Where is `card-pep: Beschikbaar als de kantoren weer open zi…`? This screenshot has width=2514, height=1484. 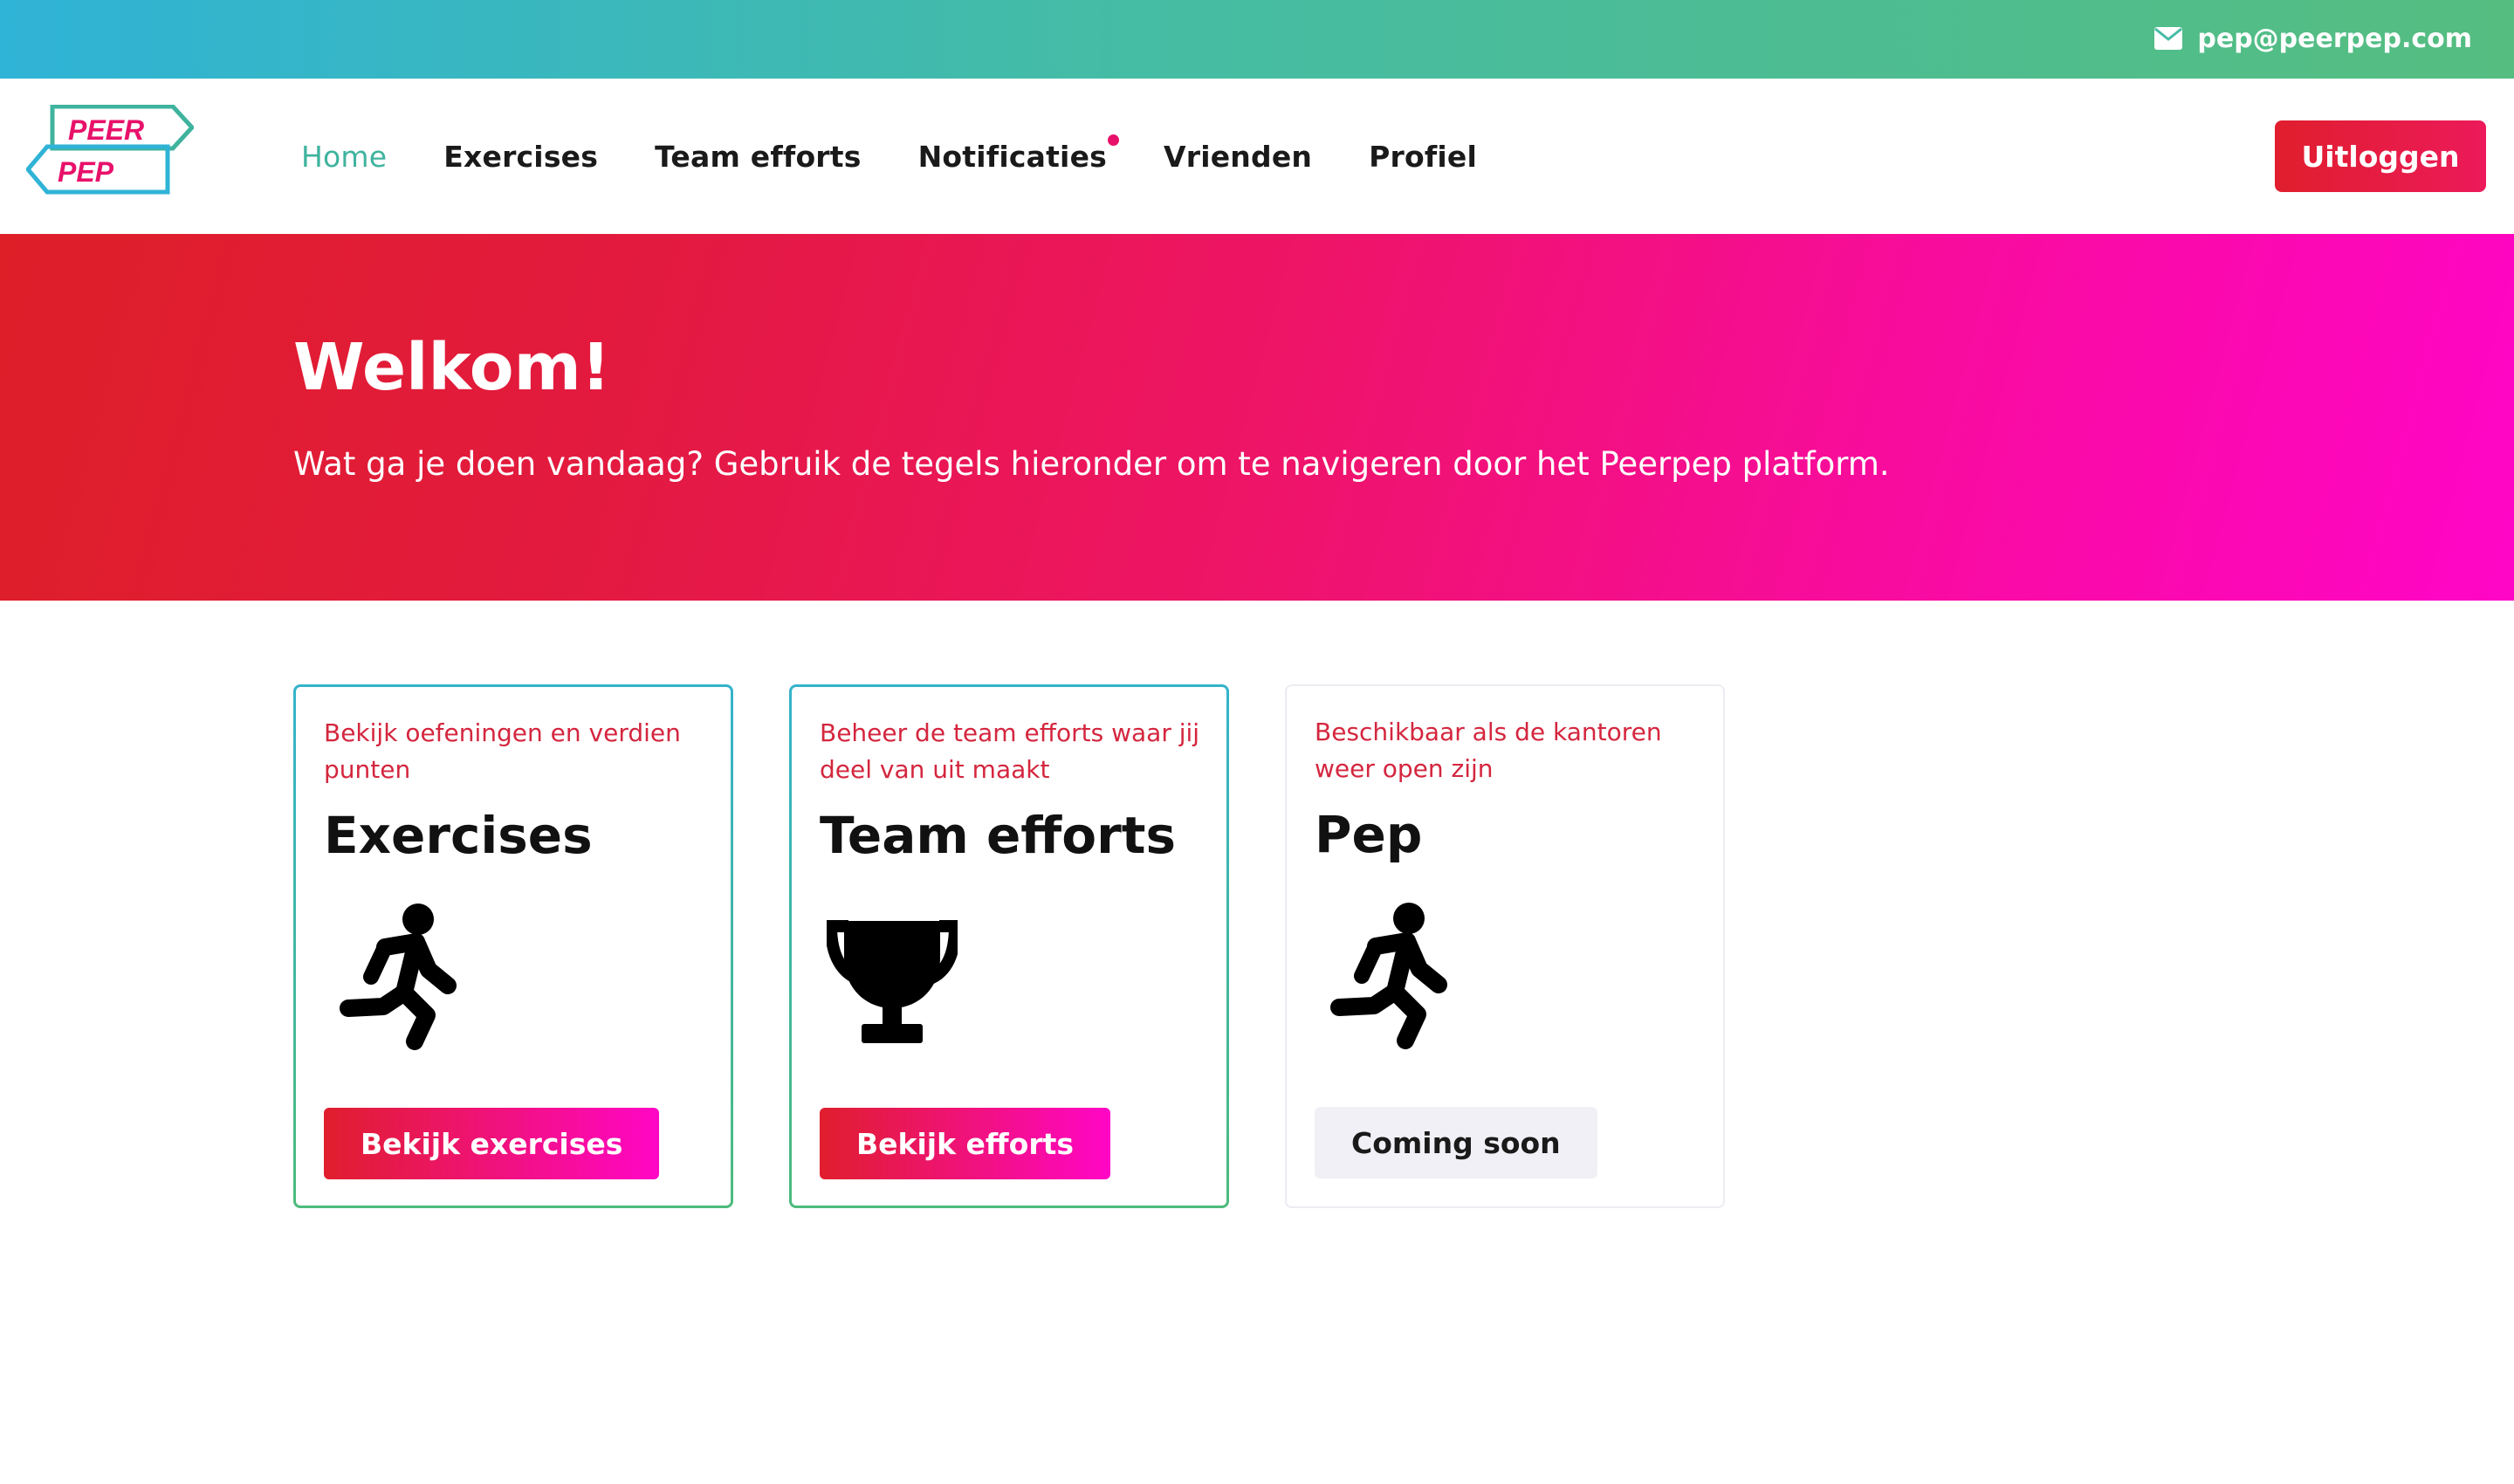
card-pep: Beschikbaar als de kantoren weer open zi… is located at coordinates (1505, 946).